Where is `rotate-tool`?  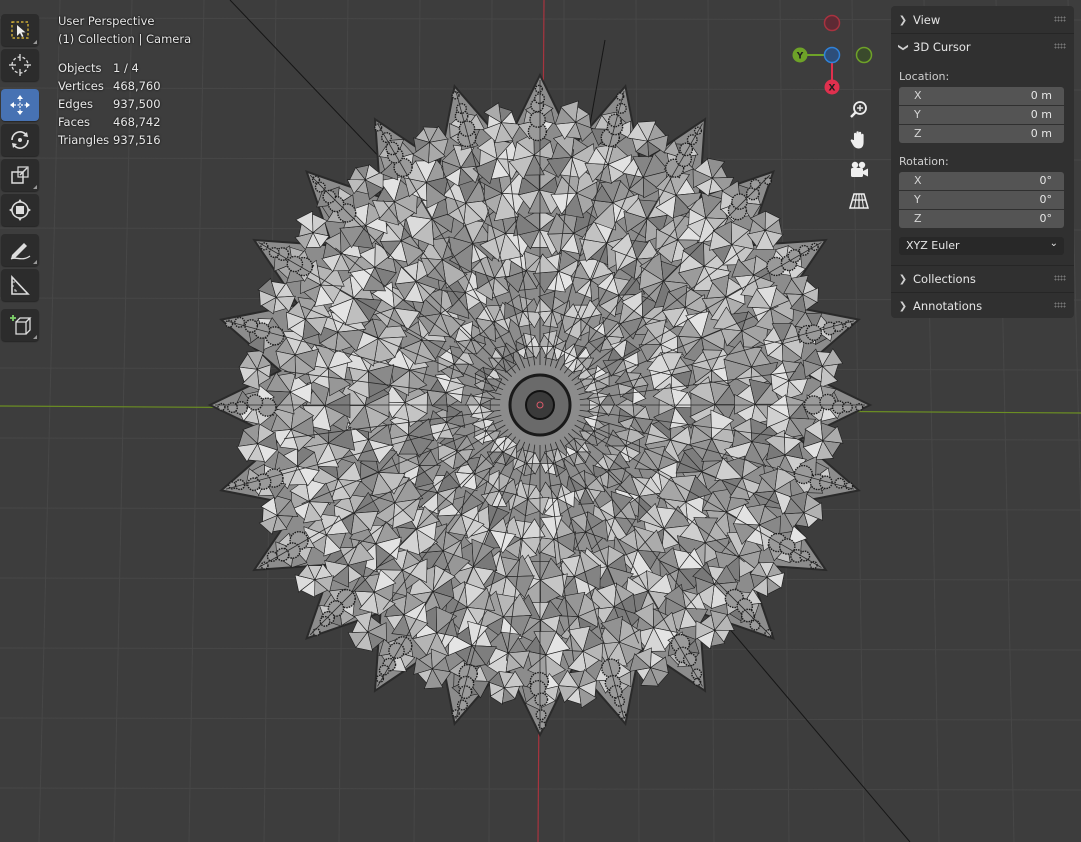 rotate-tool is located at coordinates (20, 140).